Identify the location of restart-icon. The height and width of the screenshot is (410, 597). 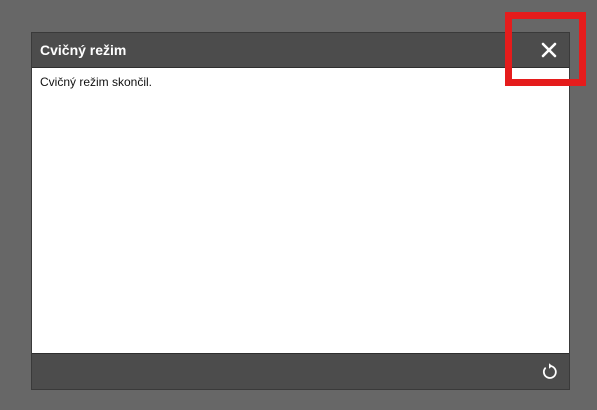
(549, 371).